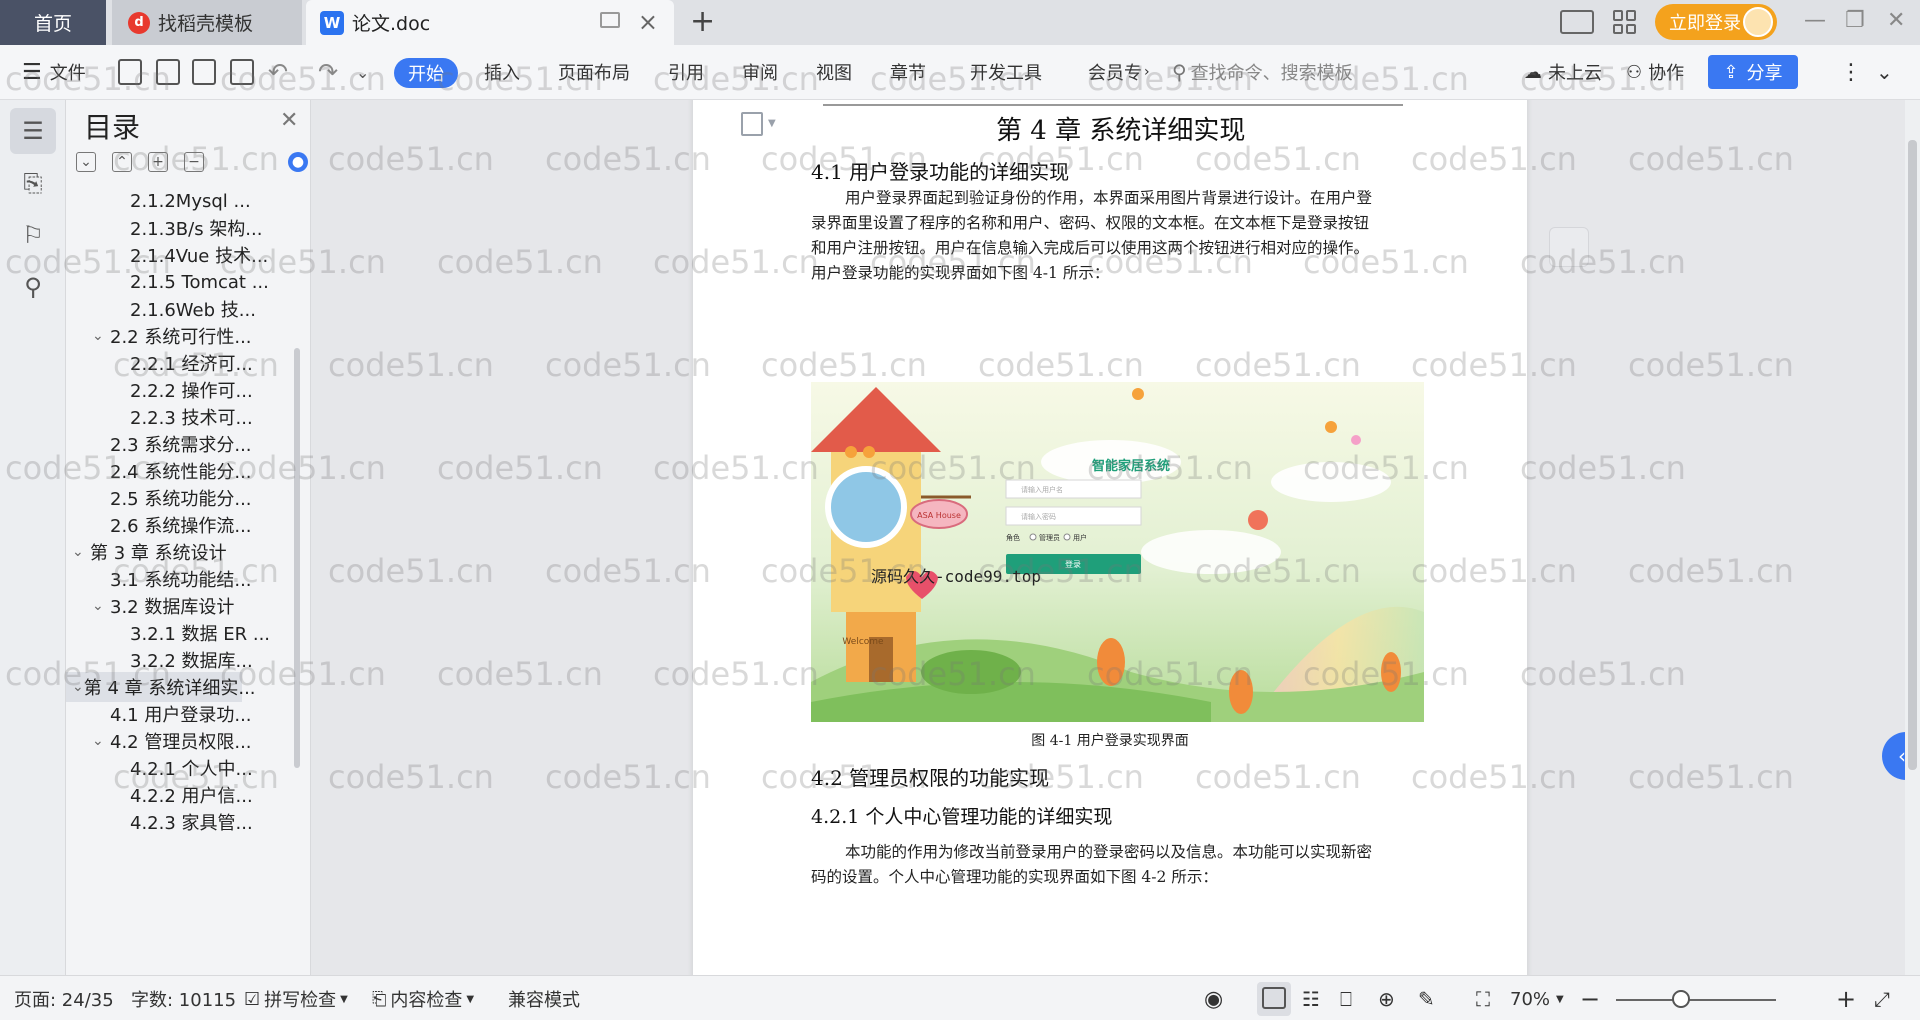 Image resolution: width=1920 pixels, height=1020 pixels. What do you see at coordinates (1483, 999) in the screenshot?
I see `fit-page-icon: ⛶` at bounding box center [1483, 999].